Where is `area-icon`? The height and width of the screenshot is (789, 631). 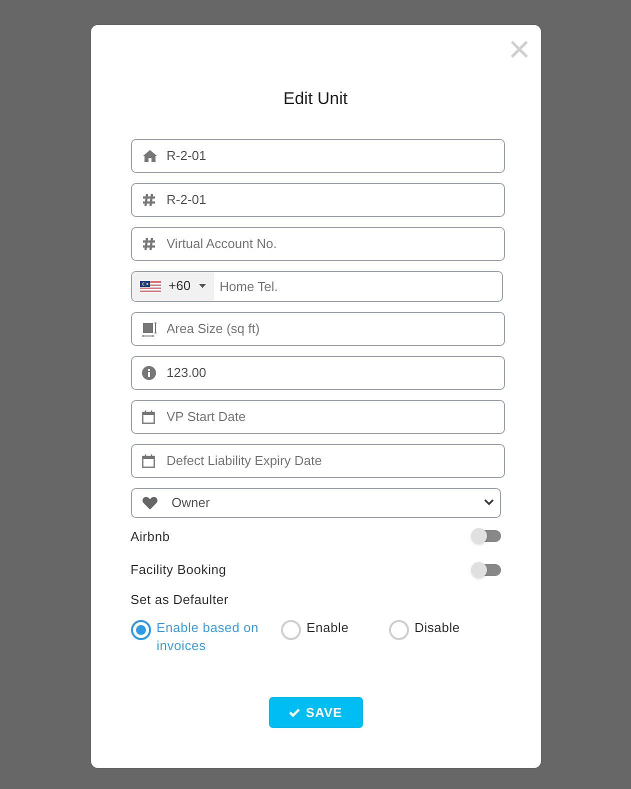 area-icon is located at coordinates (150, 330).